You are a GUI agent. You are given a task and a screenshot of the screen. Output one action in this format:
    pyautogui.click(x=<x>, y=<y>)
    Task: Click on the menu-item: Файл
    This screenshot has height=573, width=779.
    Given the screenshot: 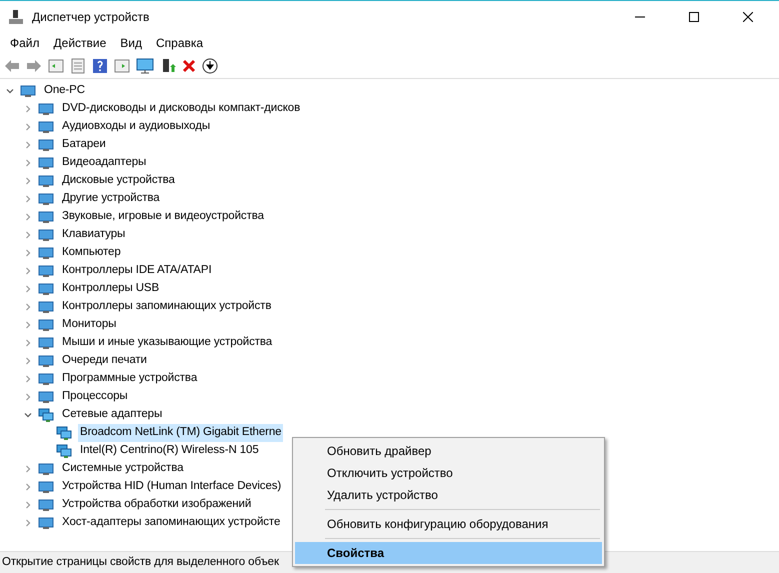 What is the action you would take?
    pyautogui.click(x=25, y=43)
    